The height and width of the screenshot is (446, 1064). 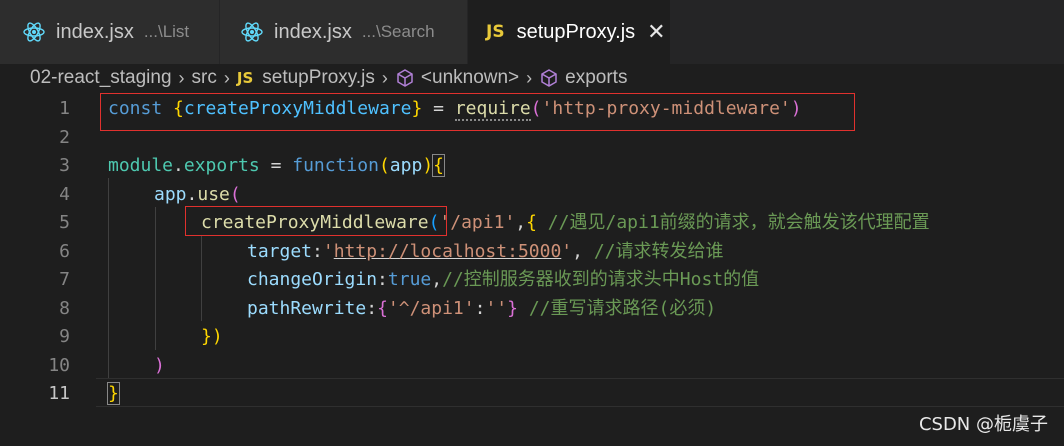 What do you see at coordinates (470, 78) in the screenshot?
I see `breadcrumb-symbol-unknown: <unknown>` at bounding box center [470, 78].